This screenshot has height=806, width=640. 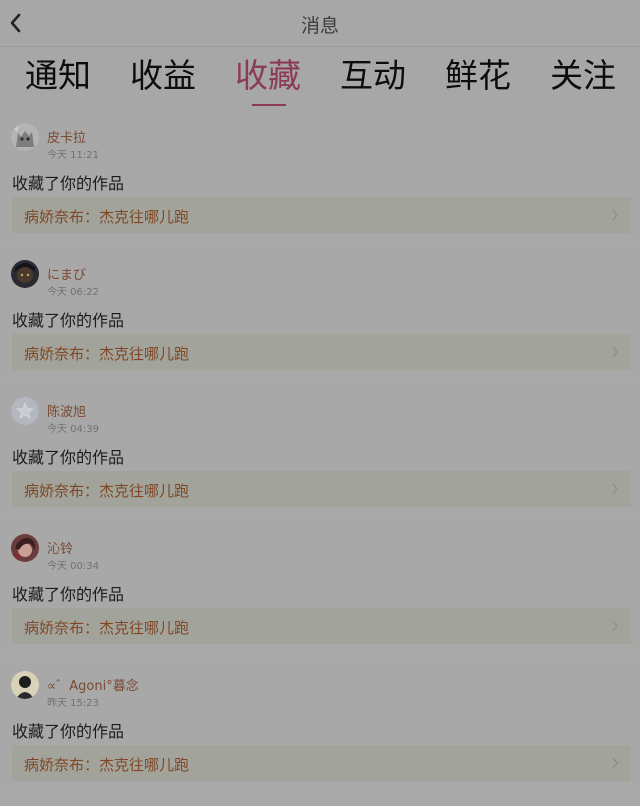 What do you see at coordinates (73, 292) in the screenshot?
I see `timestamp: 今天 06:22` at bounding box center [73, 292].